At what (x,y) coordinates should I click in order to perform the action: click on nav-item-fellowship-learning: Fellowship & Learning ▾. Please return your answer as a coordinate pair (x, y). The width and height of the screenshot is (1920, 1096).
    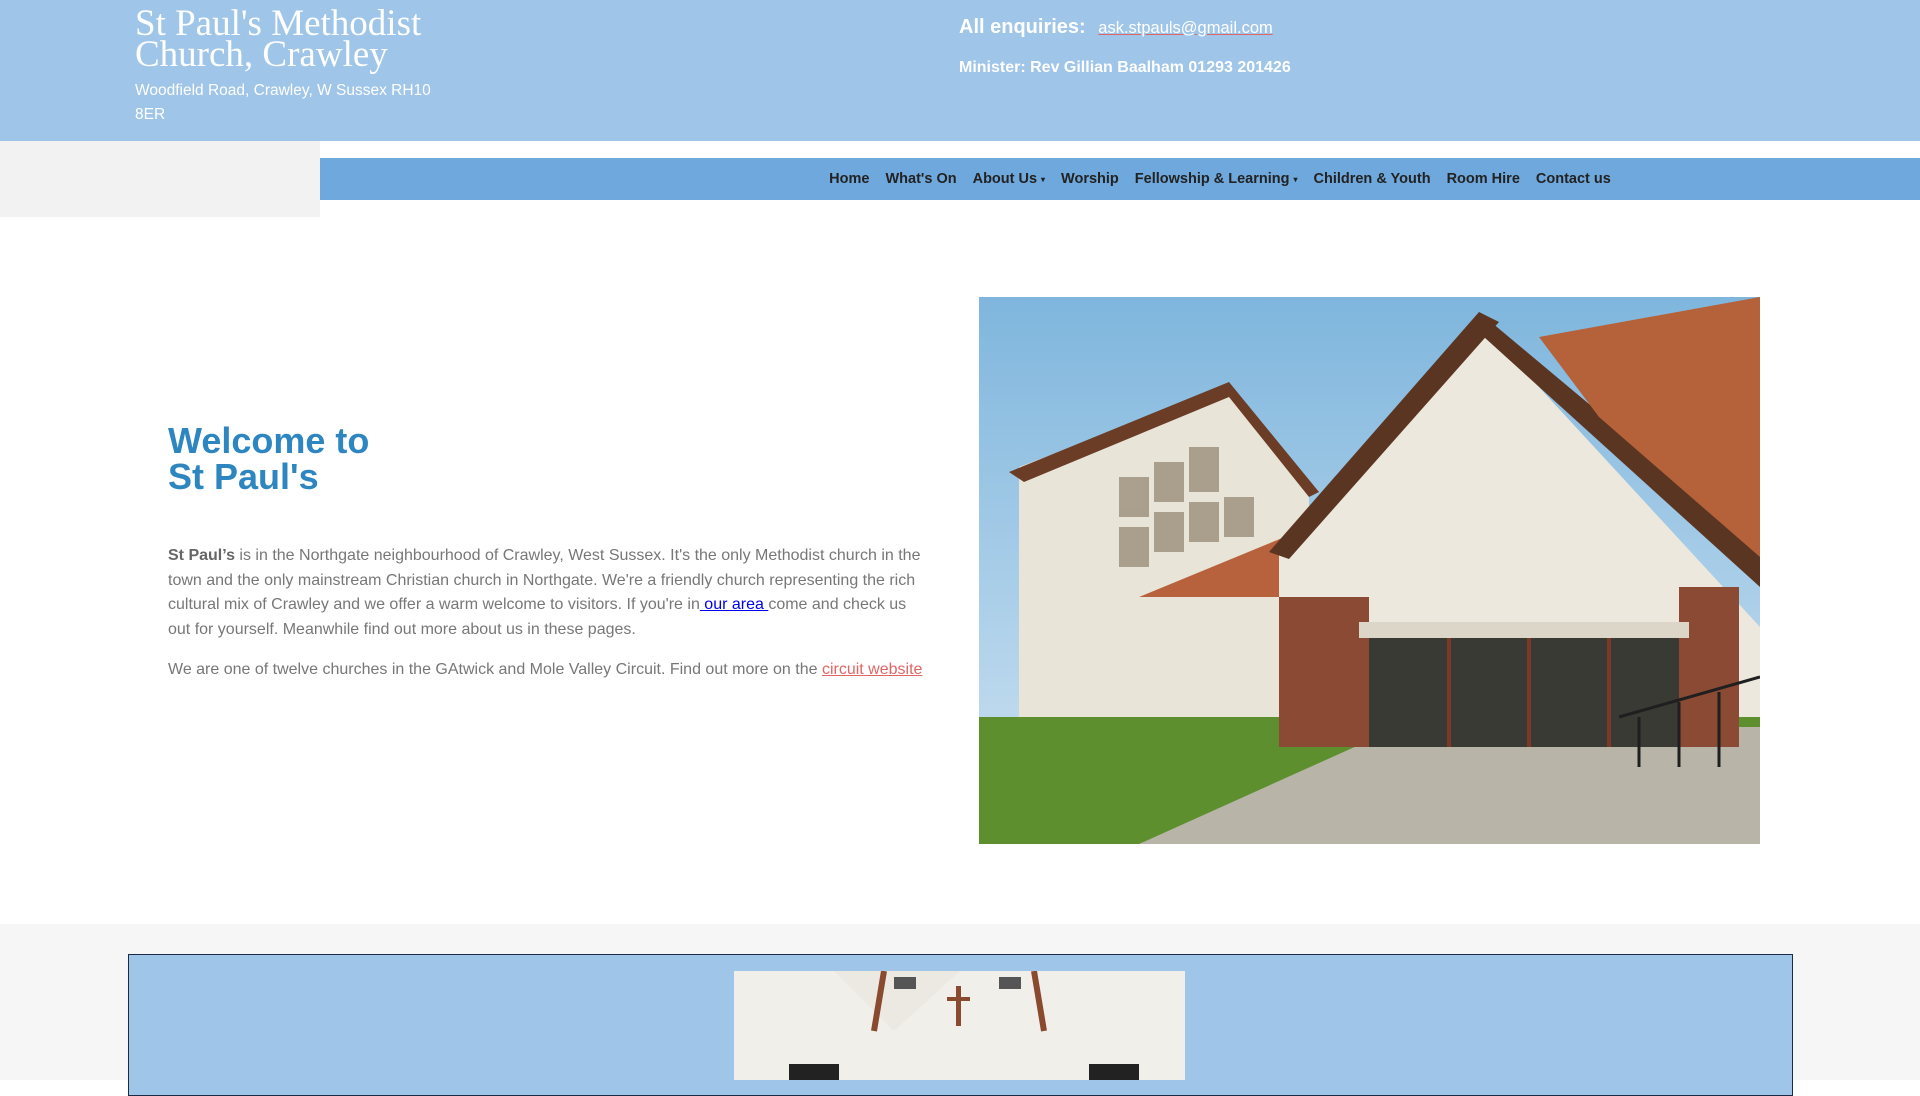
    Looking at the image, I should click on (1216, 179).